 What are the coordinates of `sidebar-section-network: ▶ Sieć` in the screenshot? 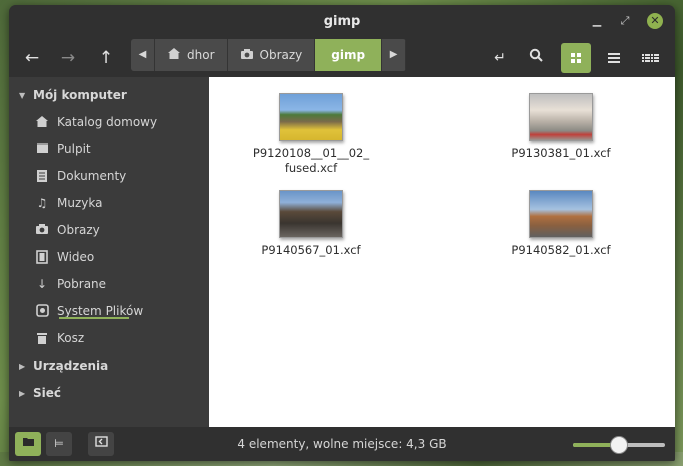 It's located at (40, 393).